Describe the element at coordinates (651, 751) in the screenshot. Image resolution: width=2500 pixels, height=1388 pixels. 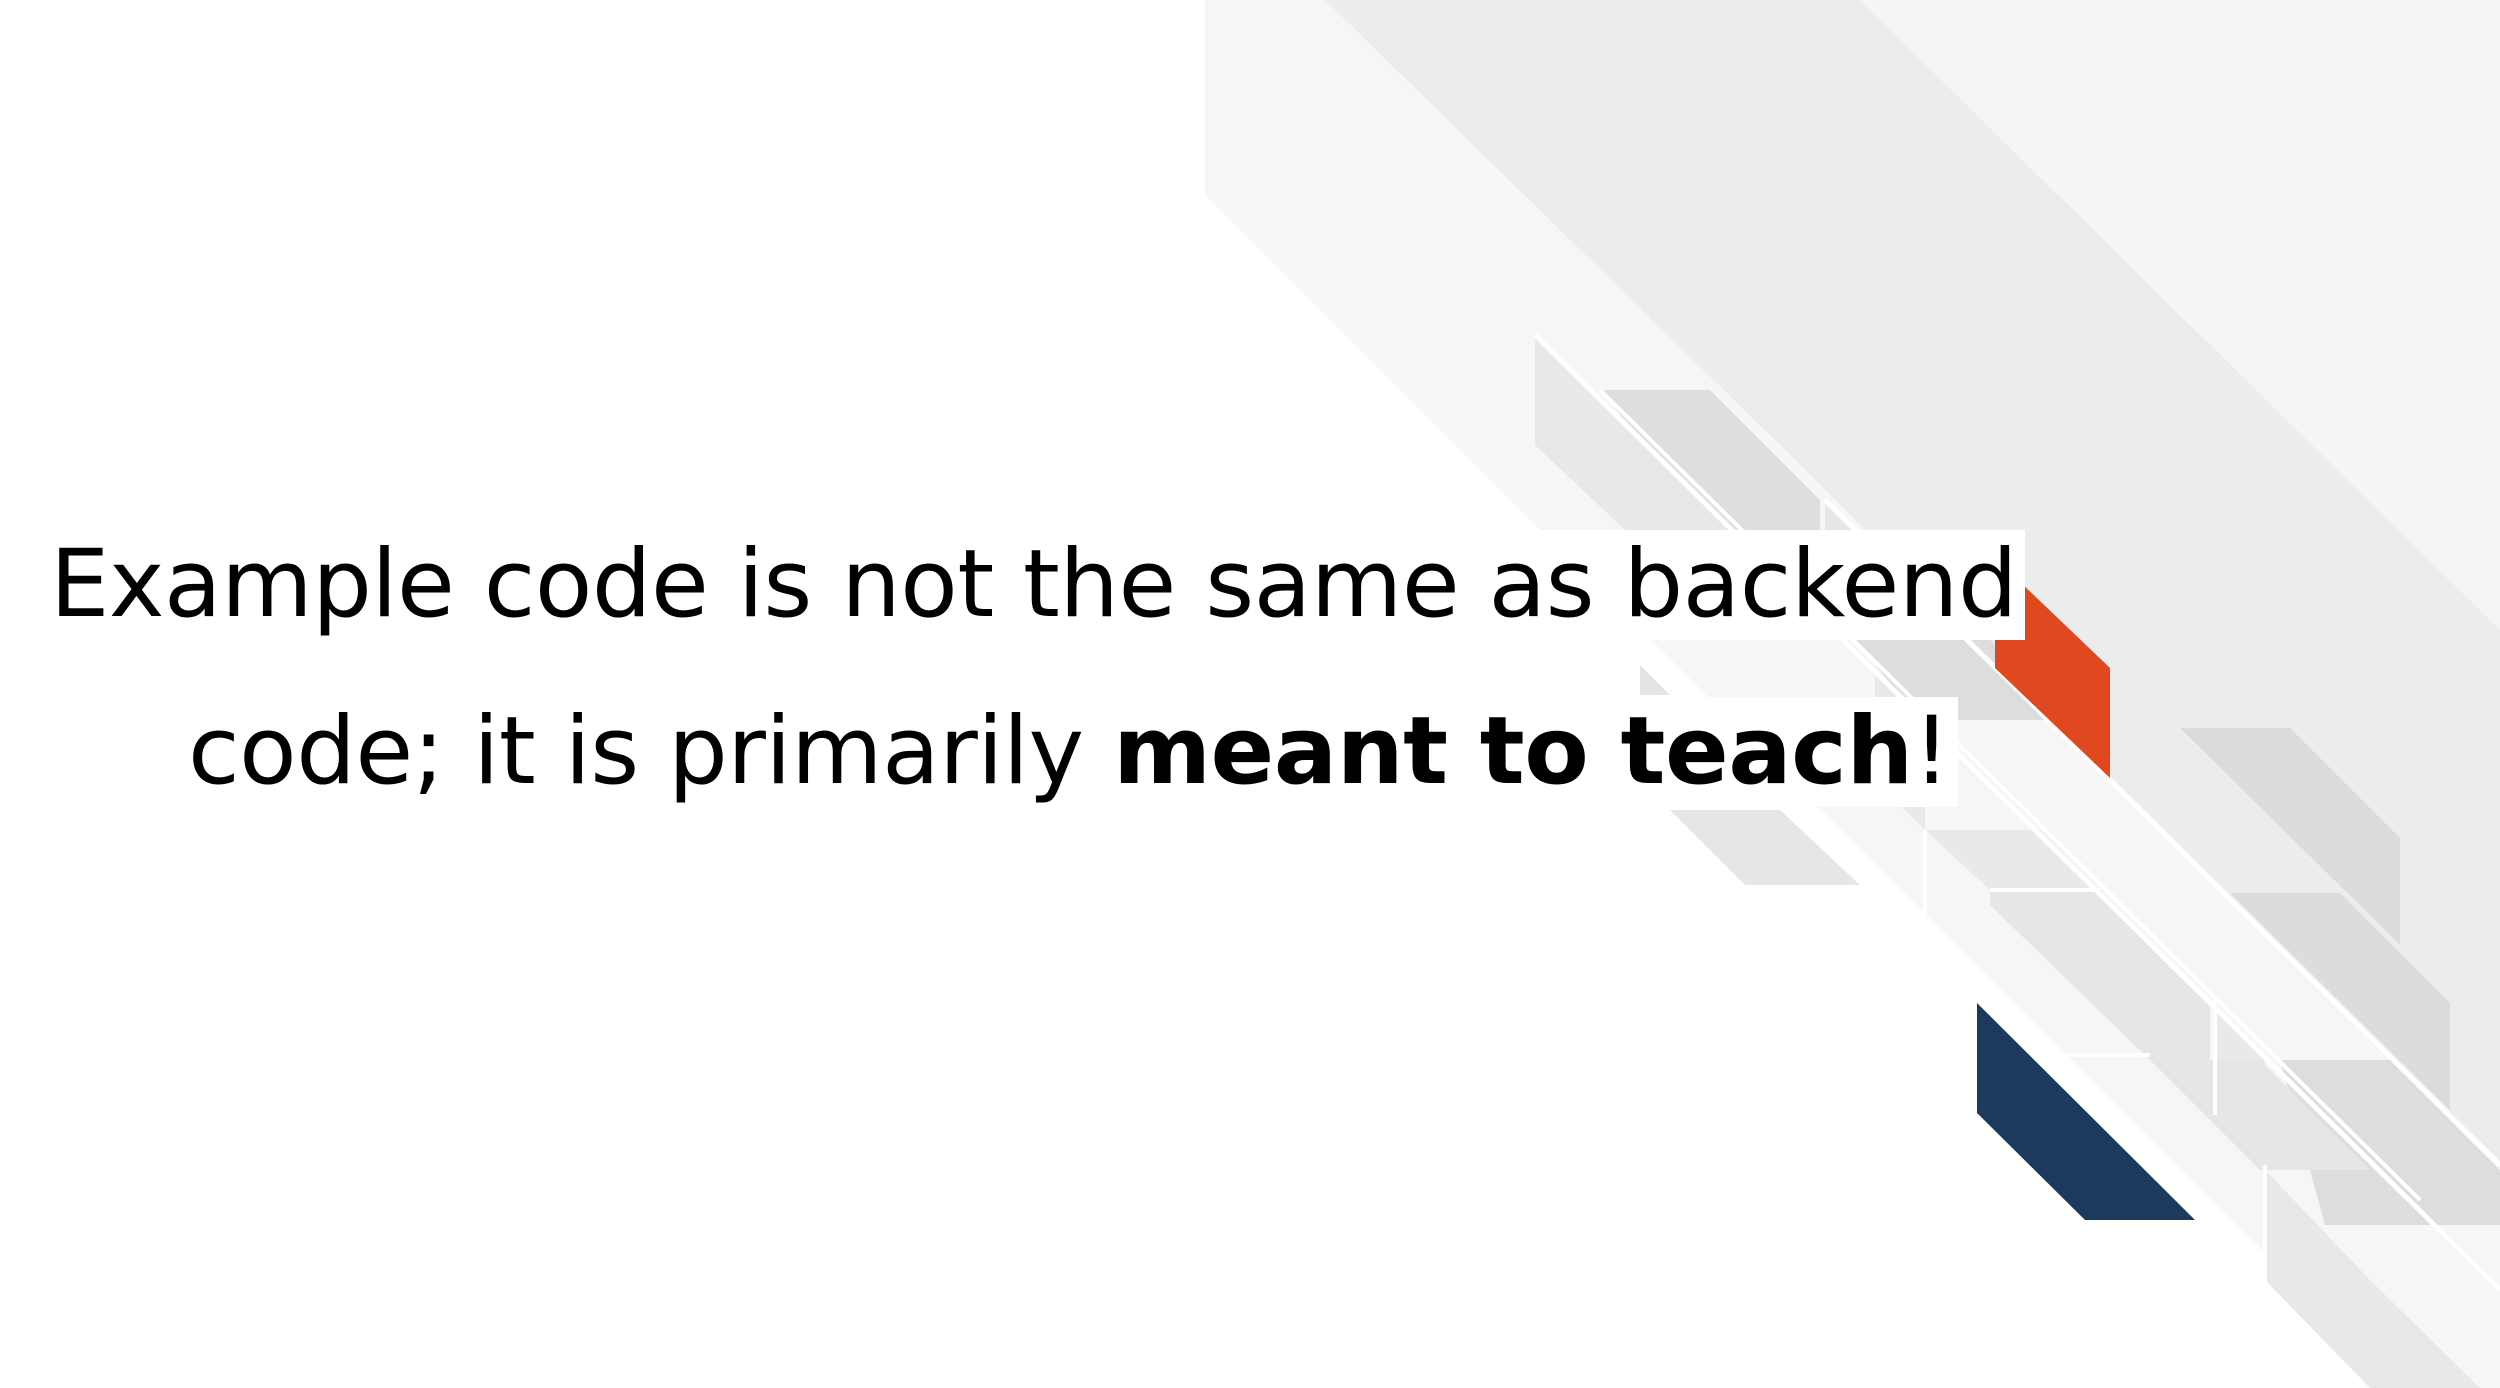
I see `slide-text-line-2-prefix: code; it is primarily` at that location.